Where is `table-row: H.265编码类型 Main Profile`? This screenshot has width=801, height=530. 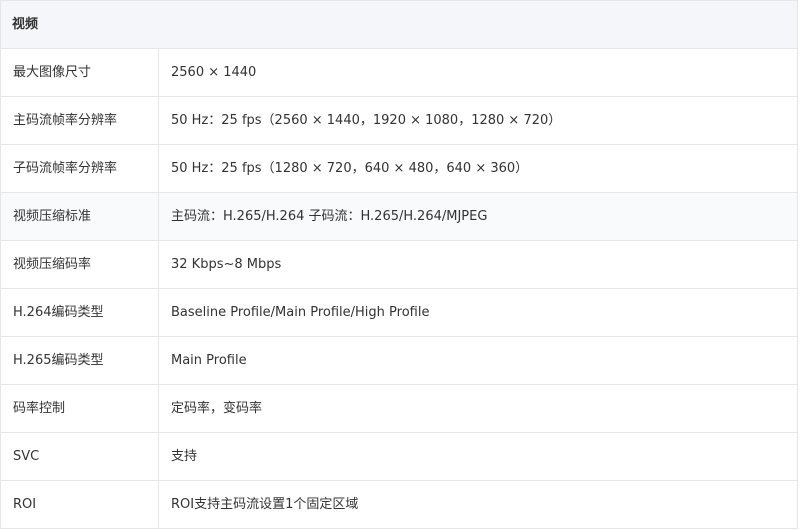
table-row: H.265编码类型 Main Profile is located at coordinates (399, 360).